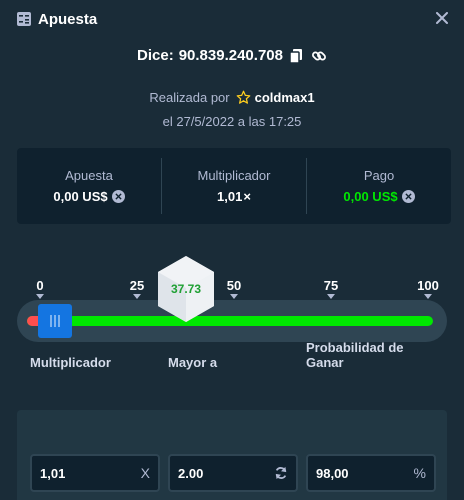 The image size is (464, 500). I want to click on copy-icon, so click(297, 56).